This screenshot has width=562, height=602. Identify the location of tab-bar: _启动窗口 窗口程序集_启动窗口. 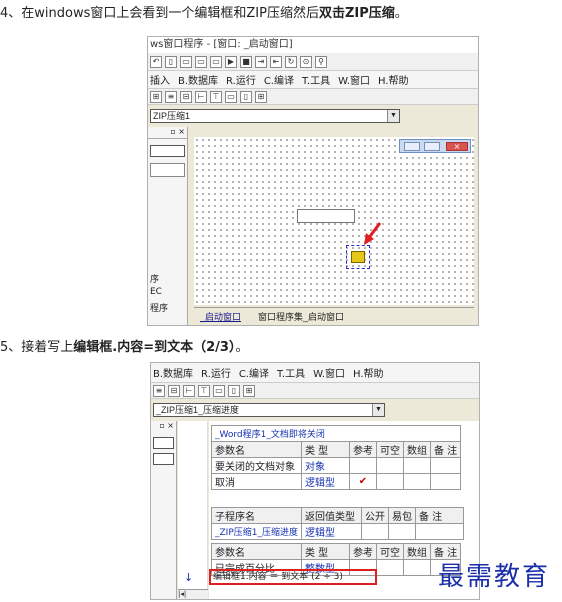
(334, 315).